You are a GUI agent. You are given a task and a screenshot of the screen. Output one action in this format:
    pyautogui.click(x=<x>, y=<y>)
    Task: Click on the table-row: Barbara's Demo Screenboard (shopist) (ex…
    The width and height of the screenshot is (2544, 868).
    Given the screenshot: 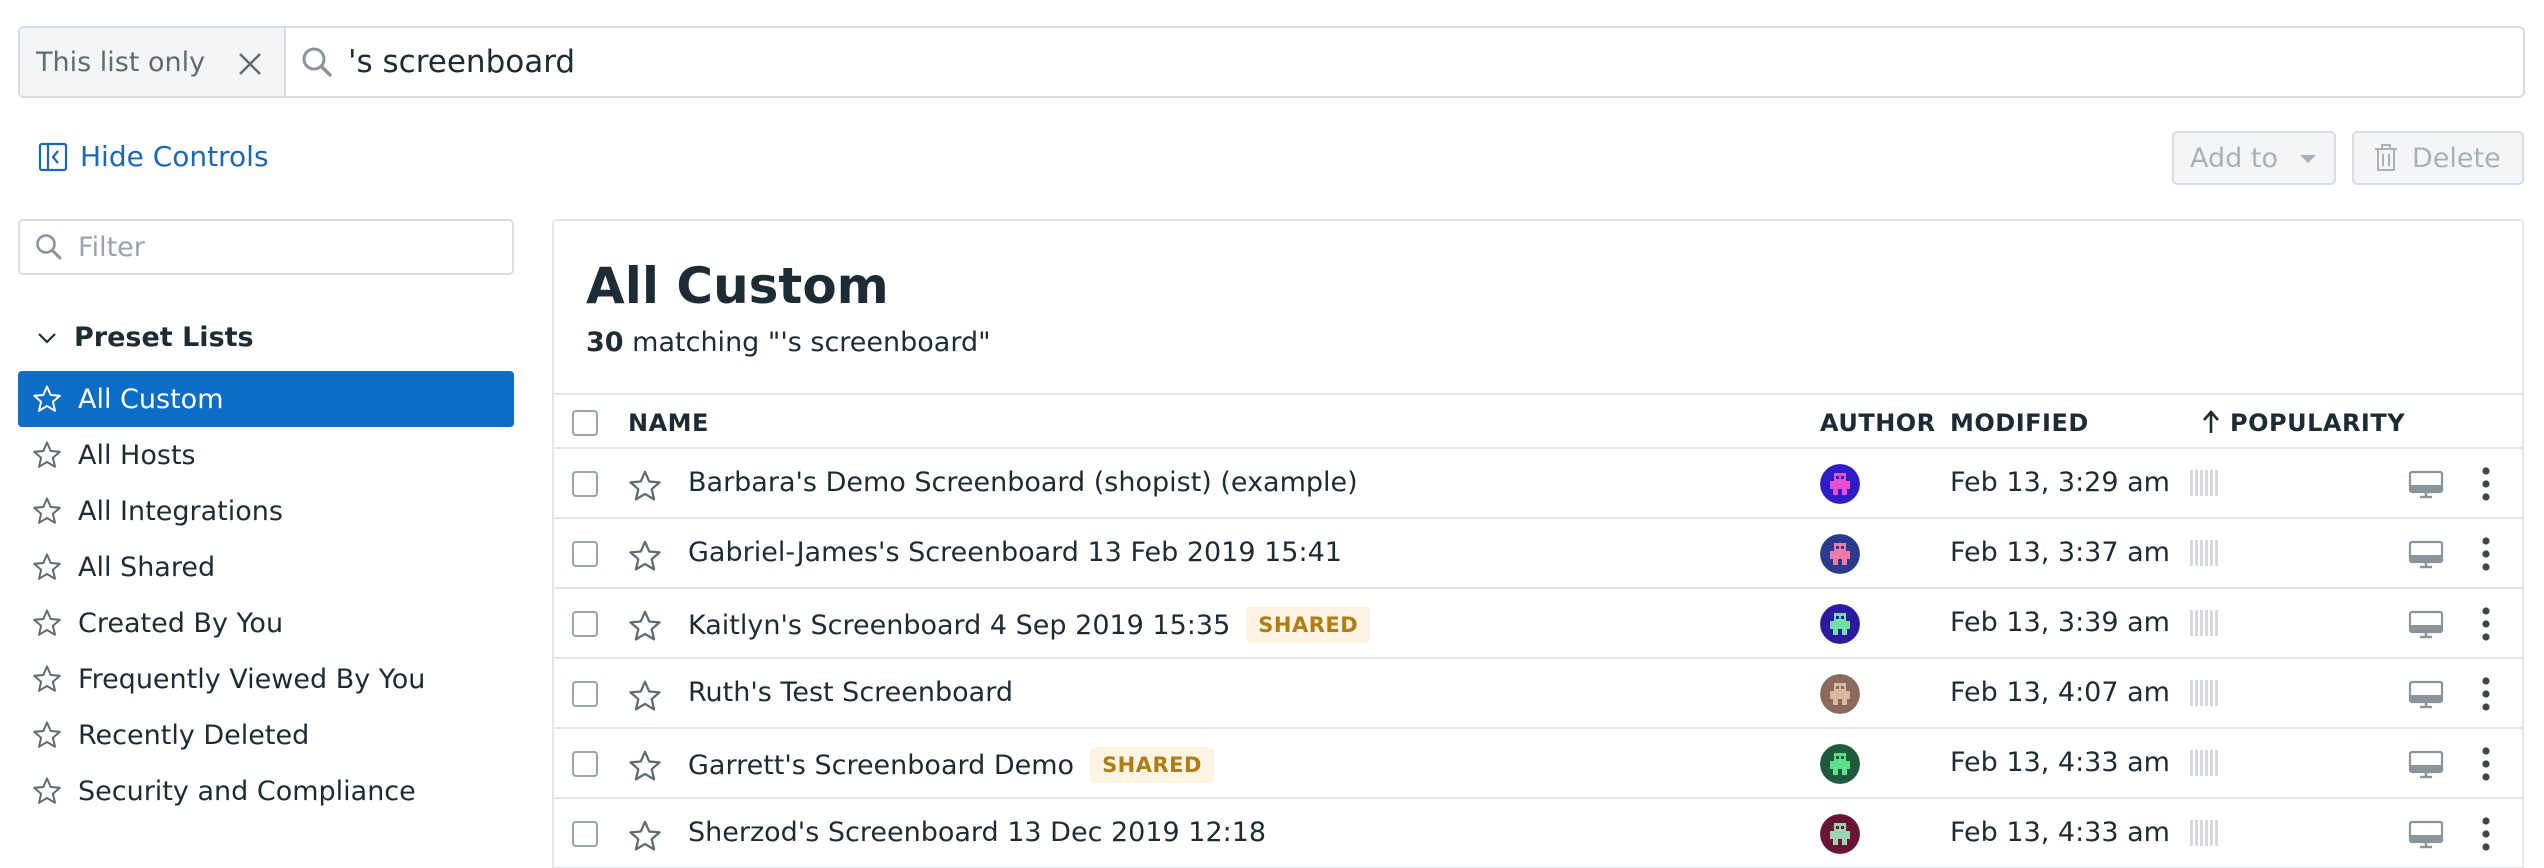 What is the action you would take?
    pyautogui.click(x=1538, y=484)
    